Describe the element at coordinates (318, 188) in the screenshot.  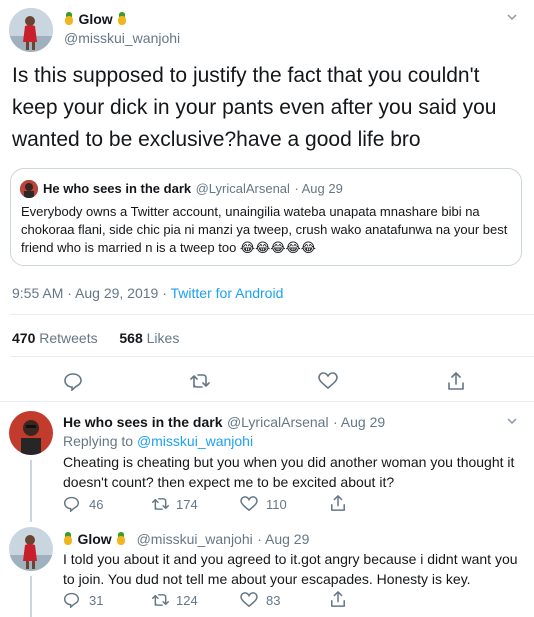
I see `quoted-date: · Aug 29` at that location.